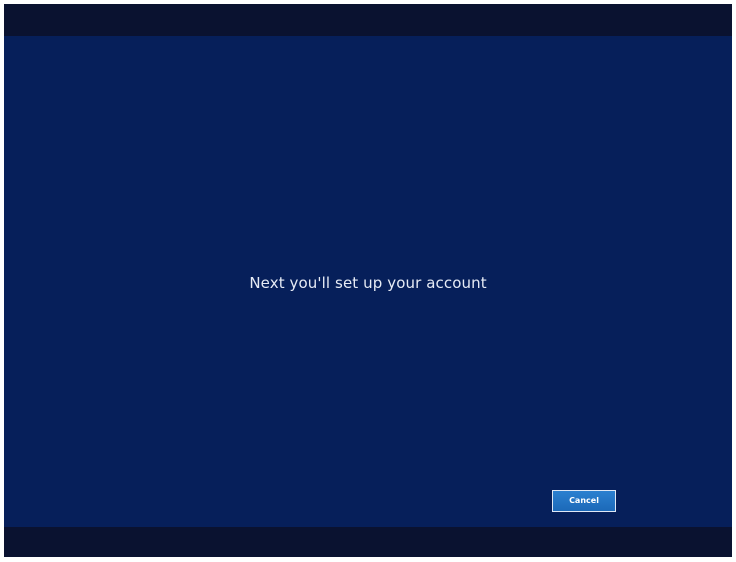  I want to click on cancel-button: Cancel, so click(584, 501).